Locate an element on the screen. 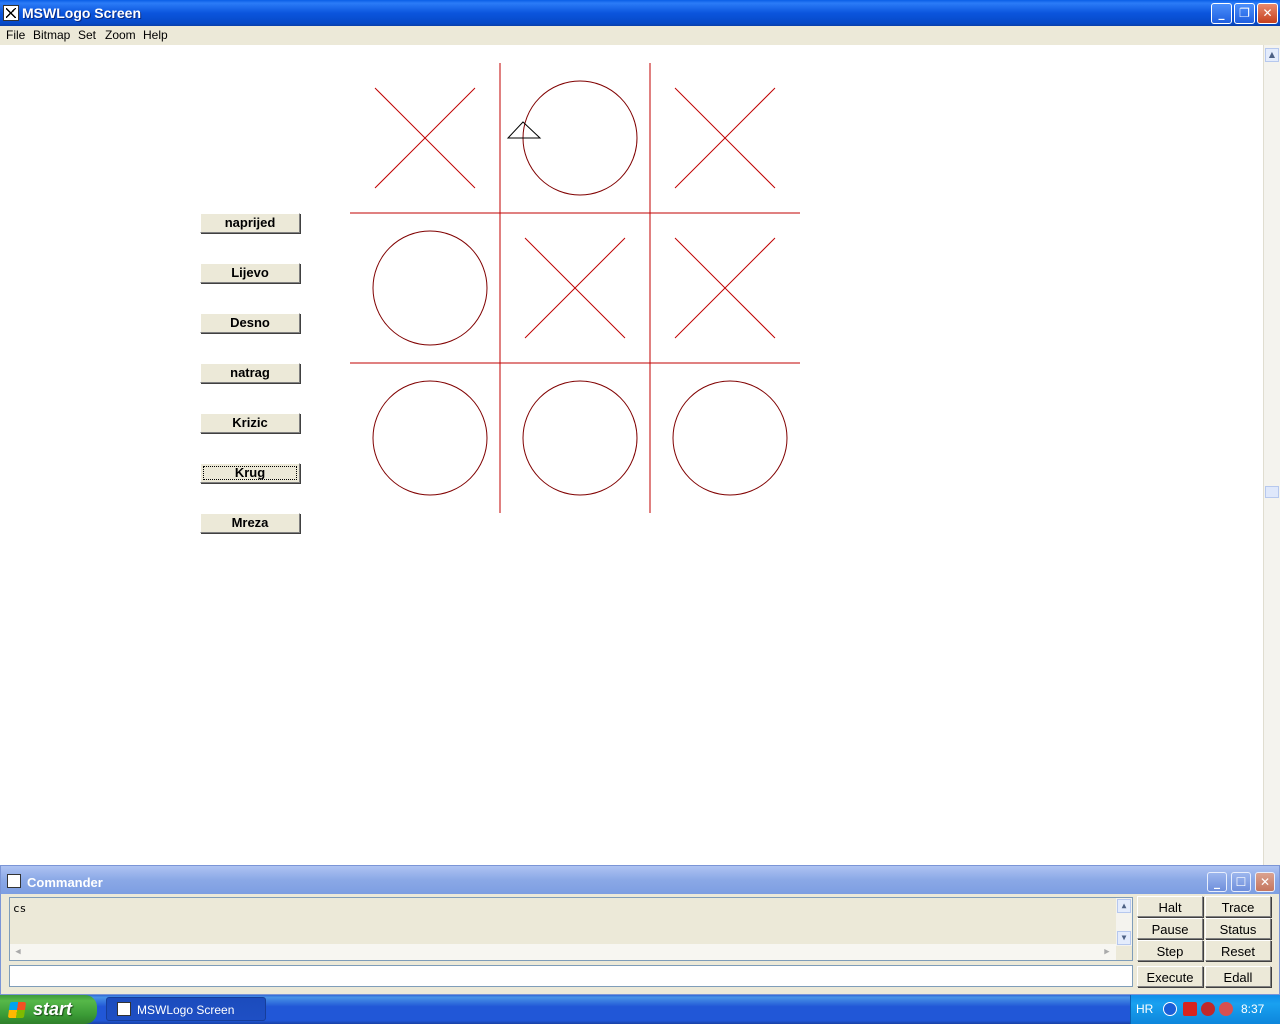 The height and width of the screenshot is (1024, 1280). window-title: MSWLogo Screen is located at coordinates (82, 13).